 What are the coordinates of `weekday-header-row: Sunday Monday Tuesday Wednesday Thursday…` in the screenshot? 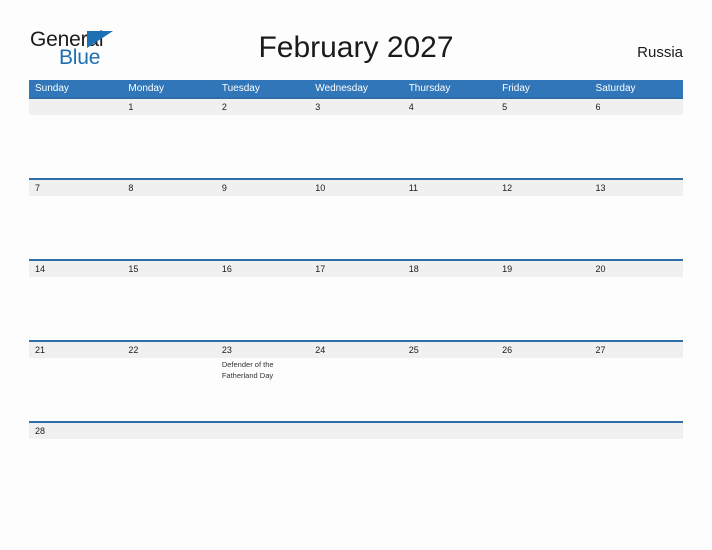 It's located at (356, 88).